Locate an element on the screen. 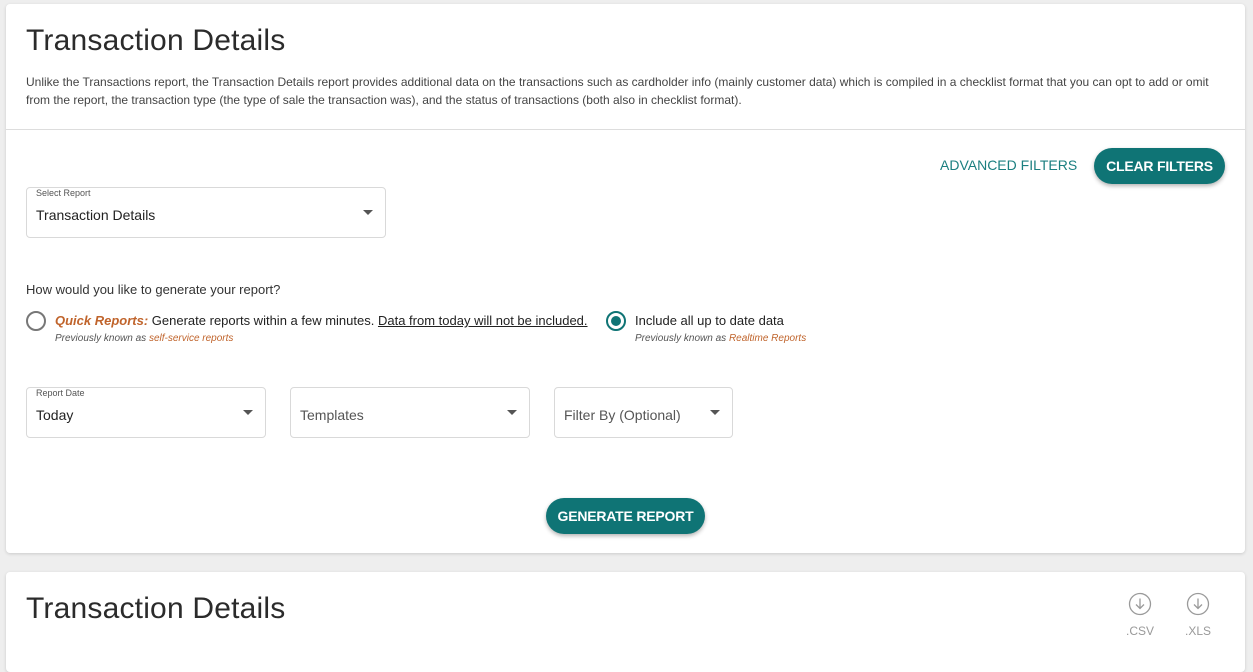 This screenshot has width=1253, height=672. download-xls-label: .XLS is located at coordinates (1197, 631).